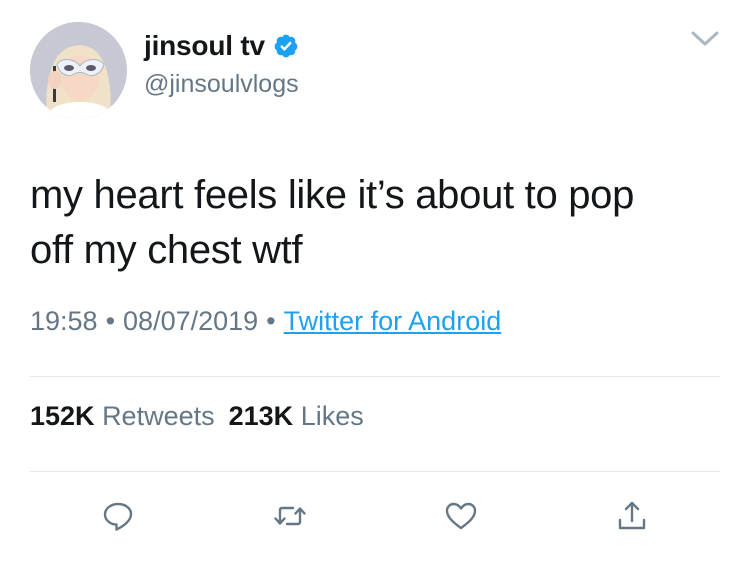  I want to click on display-name-text: jinsoul tv, so click(204, 46).